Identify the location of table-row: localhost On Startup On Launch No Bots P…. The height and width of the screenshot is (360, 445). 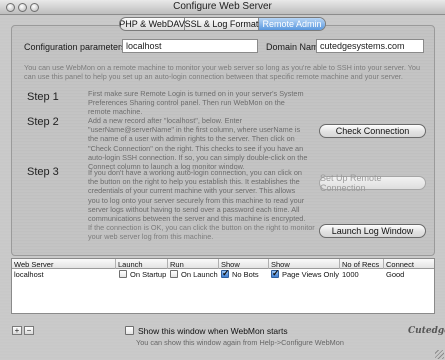
(223, 273).